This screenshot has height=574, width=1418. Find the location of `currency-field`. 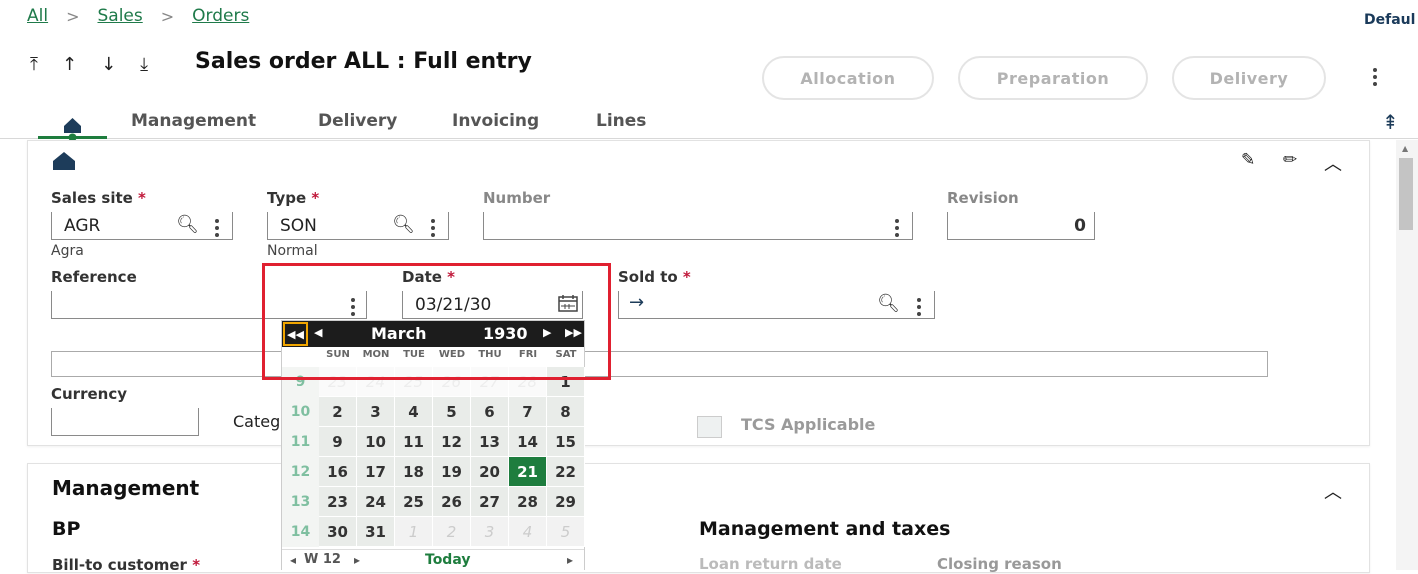

currency-field is located at coordinates (125, 422).